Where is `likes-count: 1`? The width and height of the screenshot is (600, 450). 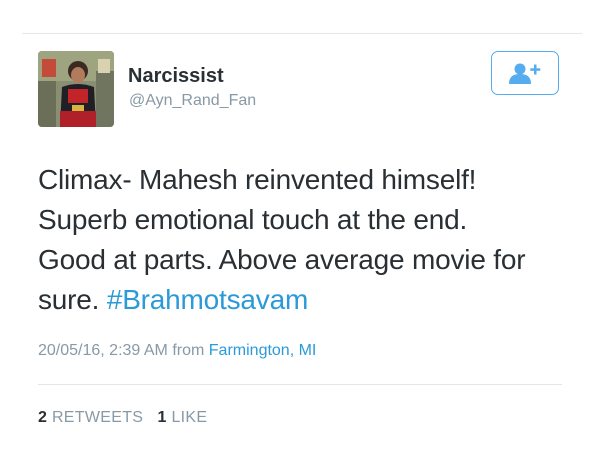 likes-count: 1 is located at coordinates (162, 417).